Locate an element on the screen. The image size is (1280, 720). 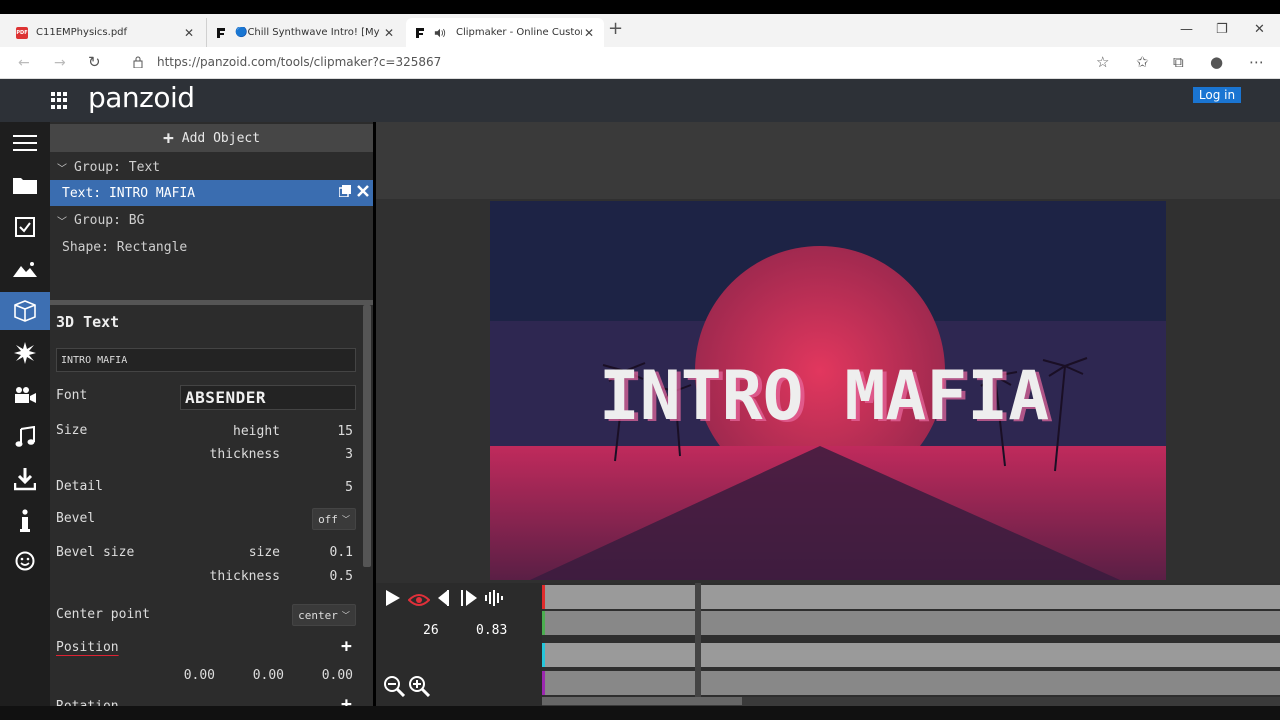
text-input: INTRO MAFIA is located at coordinates (206, 360).